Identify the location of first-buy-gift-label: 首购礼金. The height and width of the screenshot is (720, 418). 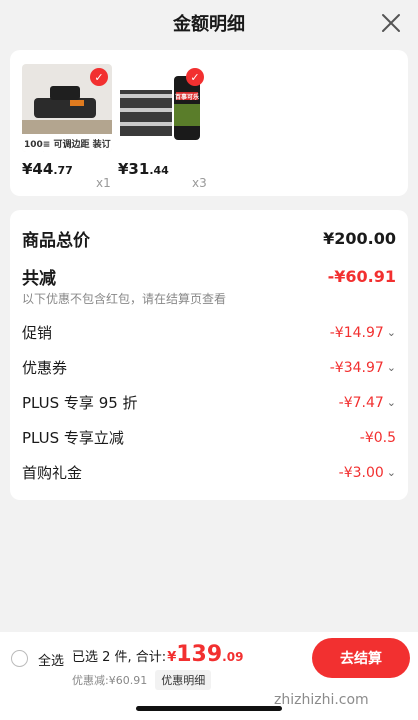
(52, 473).